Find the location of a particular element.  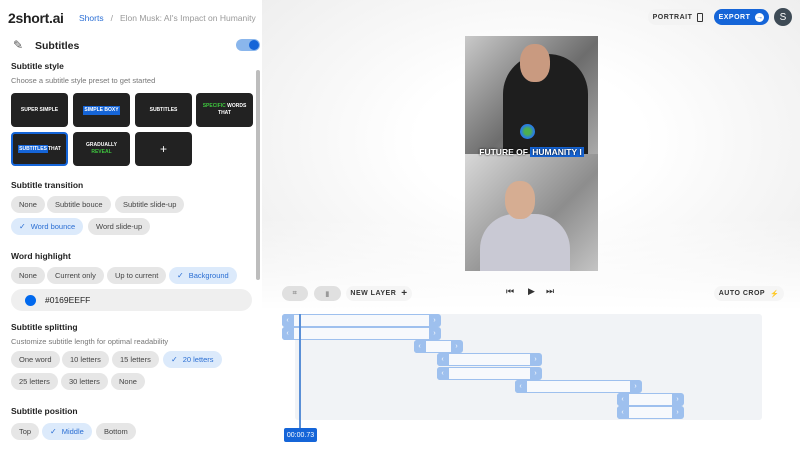

chip-word-bounce: Word bounce is located at coordinates (47, 226).